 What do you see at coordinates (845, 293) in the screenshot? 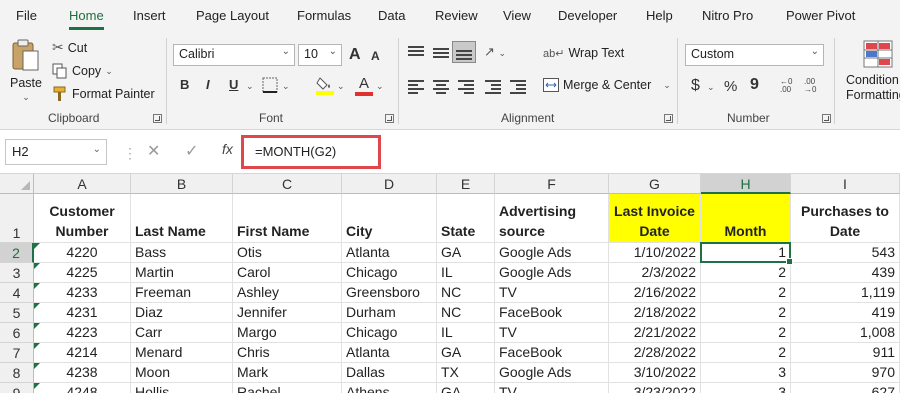
I see `table-cell-i4: 1,119` at bounding box center [845, 293].